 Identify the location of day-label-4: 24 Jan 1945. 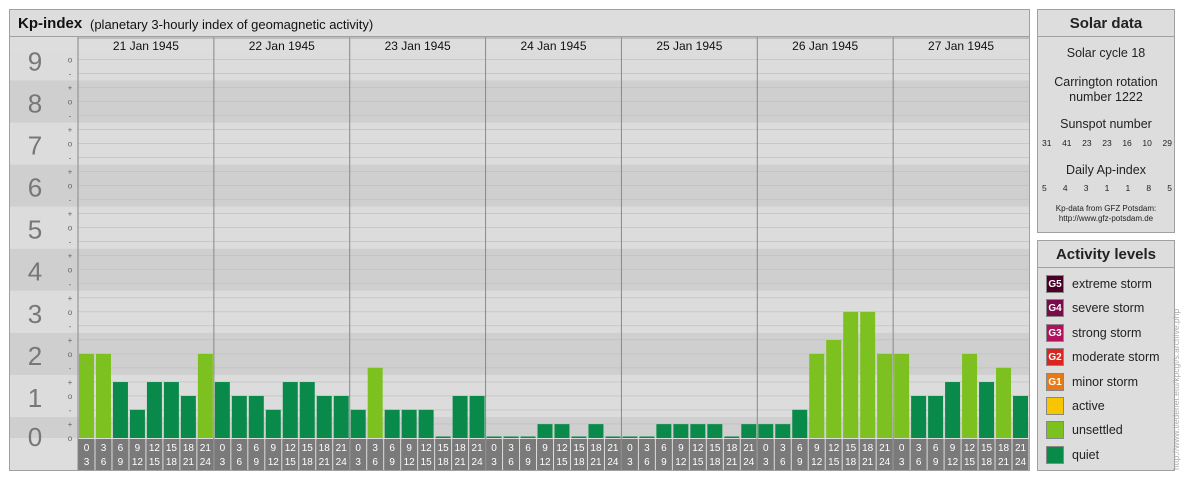
(553, 46).